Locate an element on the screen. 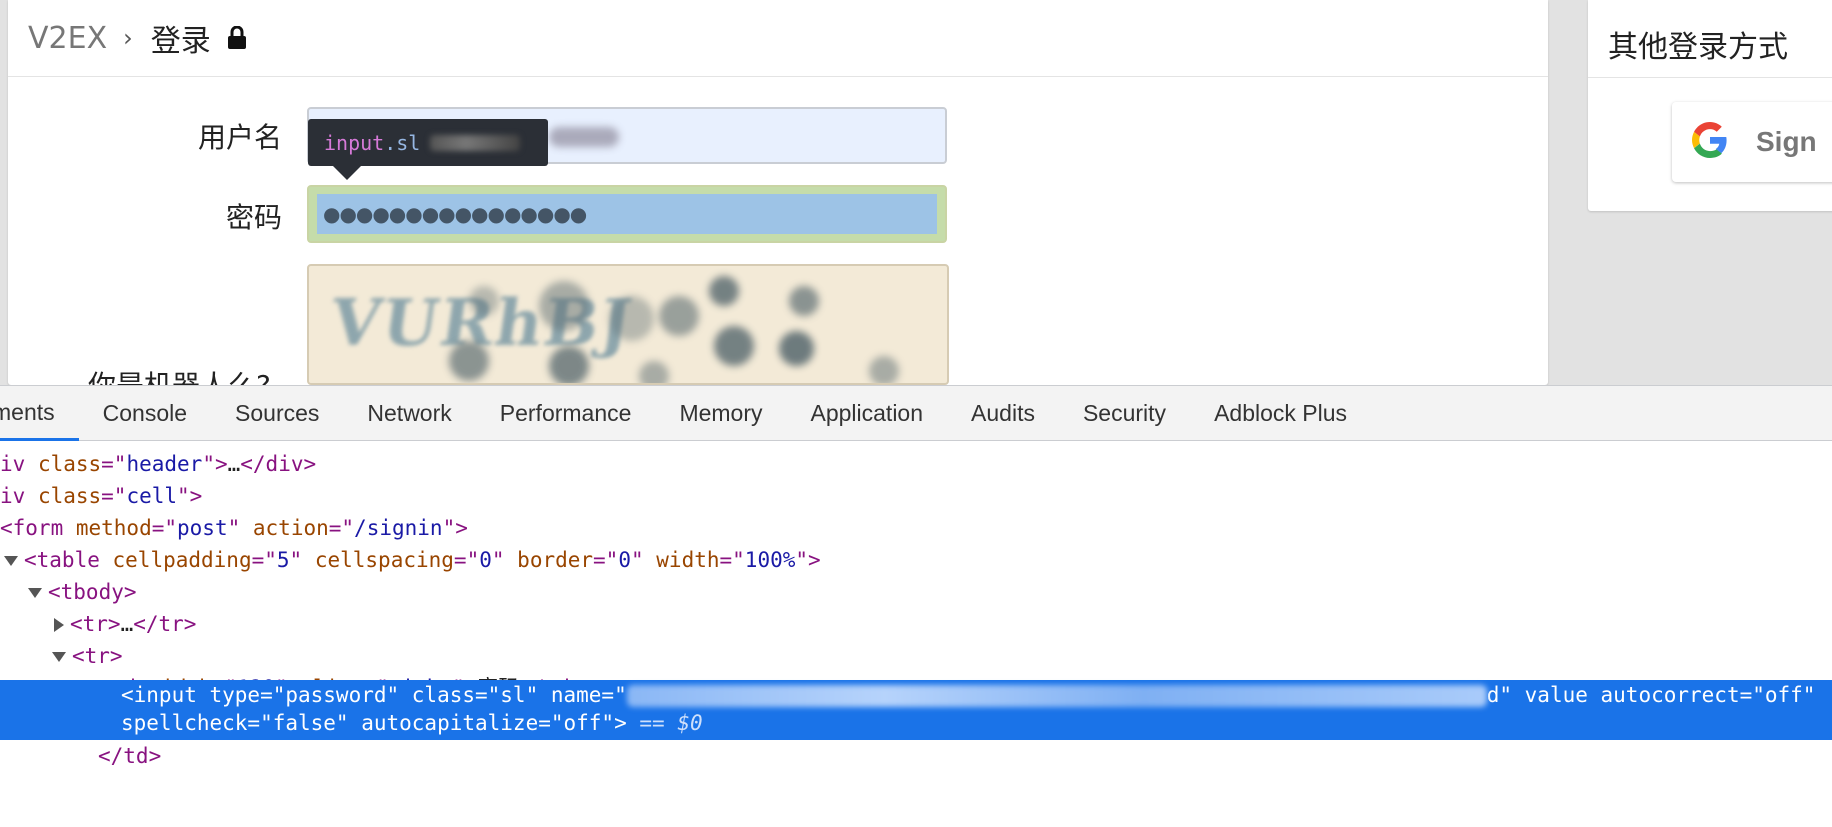 Image resolution: width=1832 pixels, height=827 pixels. password-label: 密码 is located at coordinates (253, 217).